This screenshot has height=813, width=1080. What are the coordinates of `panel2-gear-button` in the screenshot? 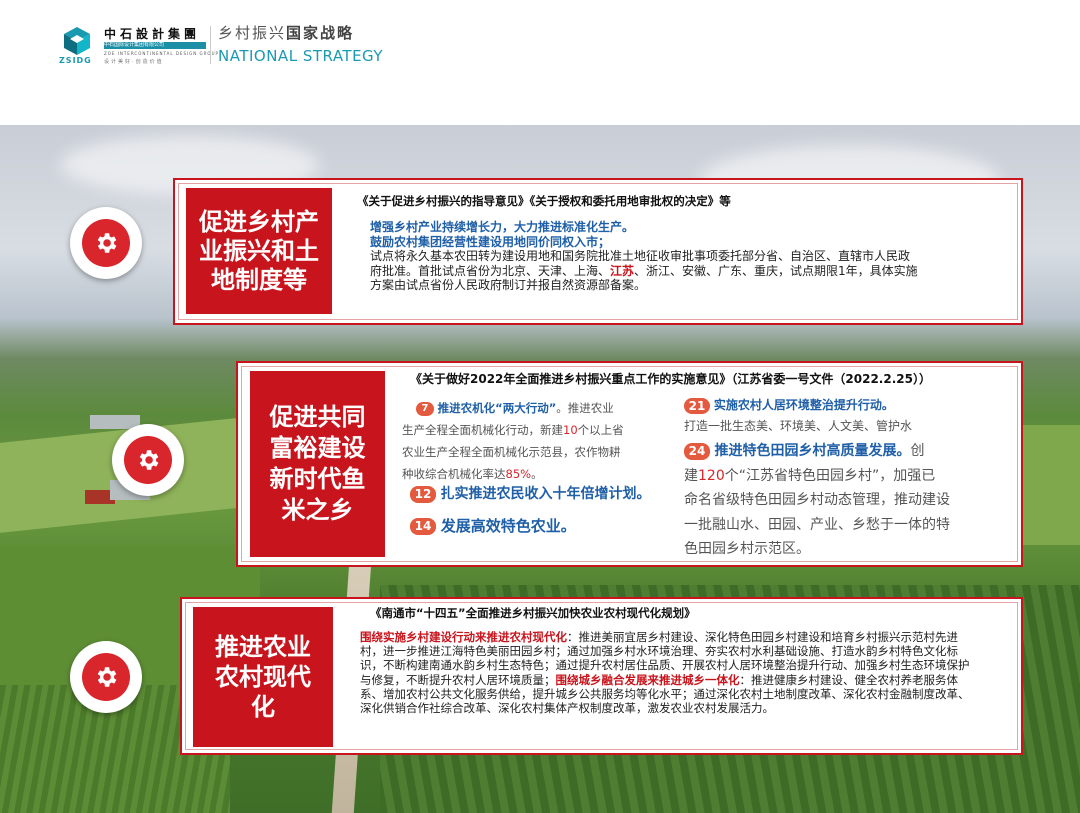 It's located at (148, 460).